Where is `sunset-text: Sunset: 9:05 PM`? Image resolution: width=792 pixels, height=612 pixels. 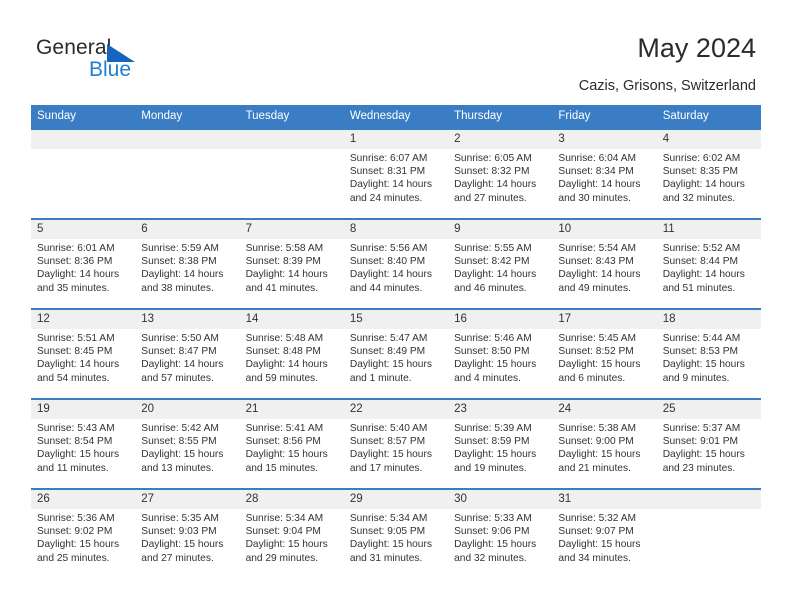
sunset-text: Sunset: 9:05 PM is located at coordinates (387, 532).